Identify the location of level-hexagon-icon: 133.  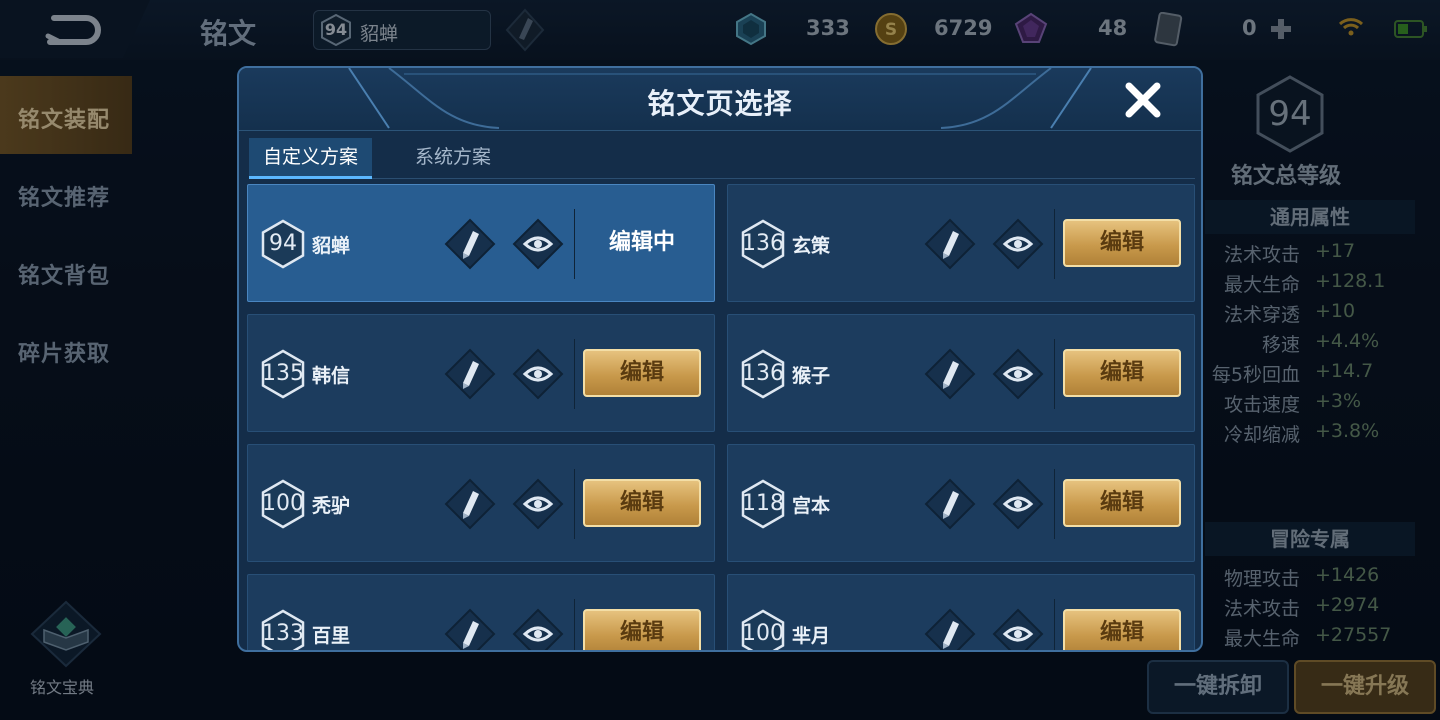
(283, 629).